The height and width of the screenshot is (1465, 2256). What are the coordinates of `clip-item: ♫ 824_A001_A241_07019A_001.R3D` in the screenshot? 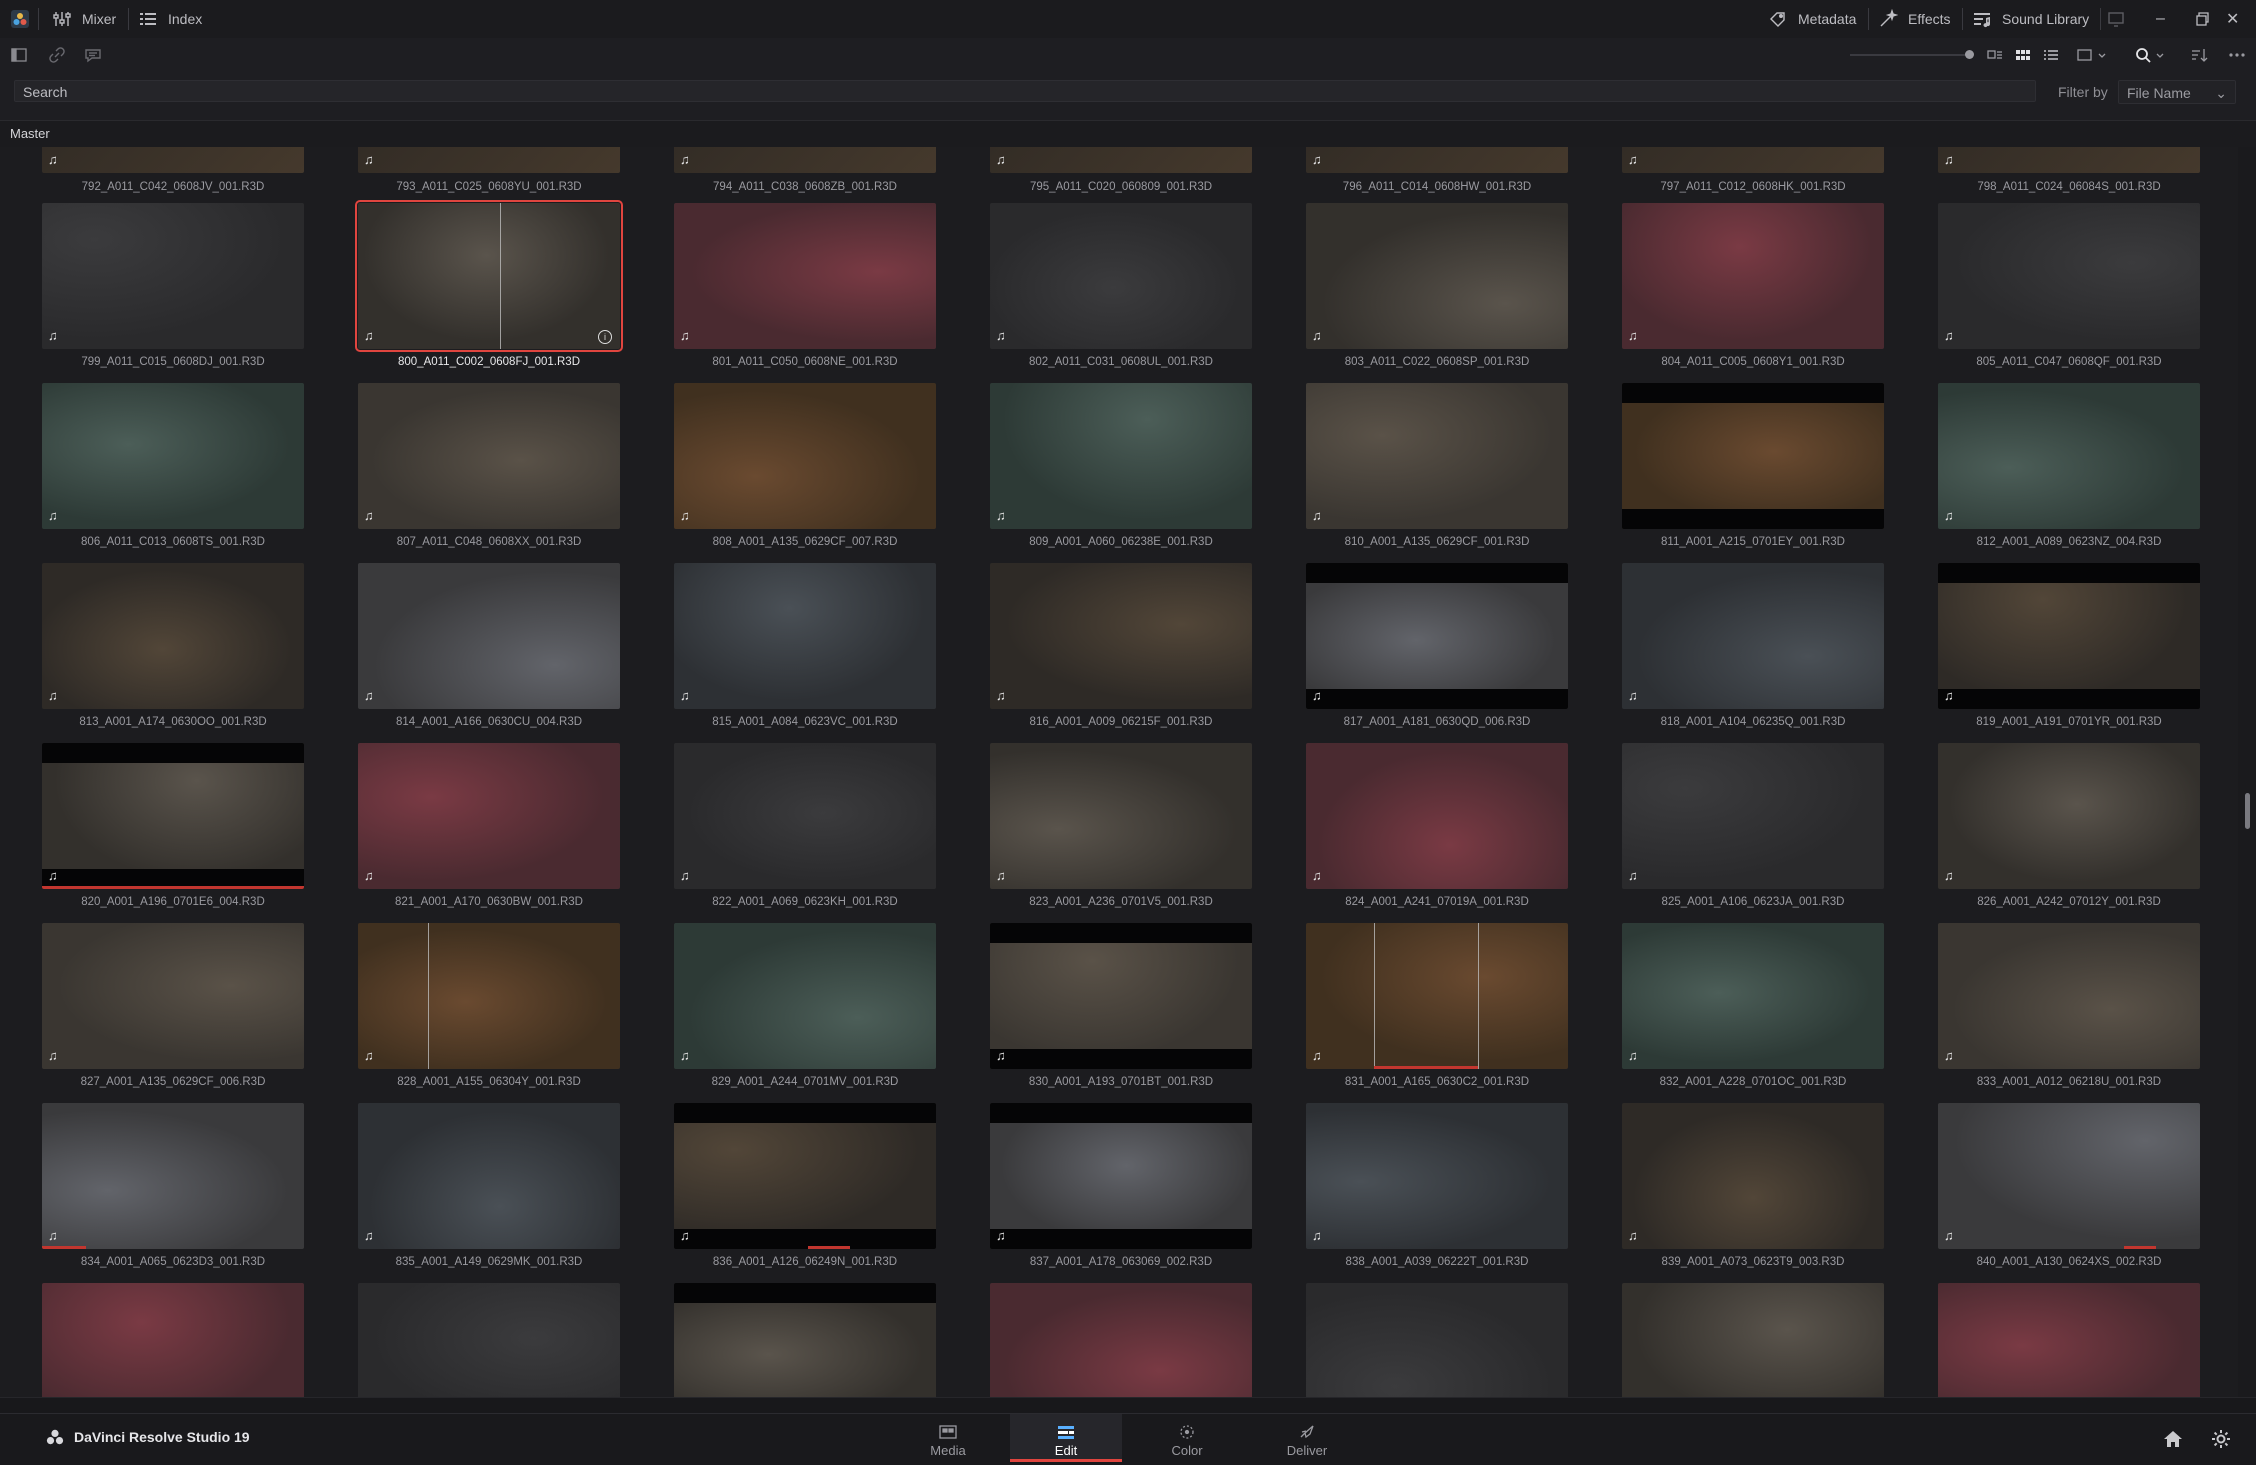 It's located at (1437, 825).